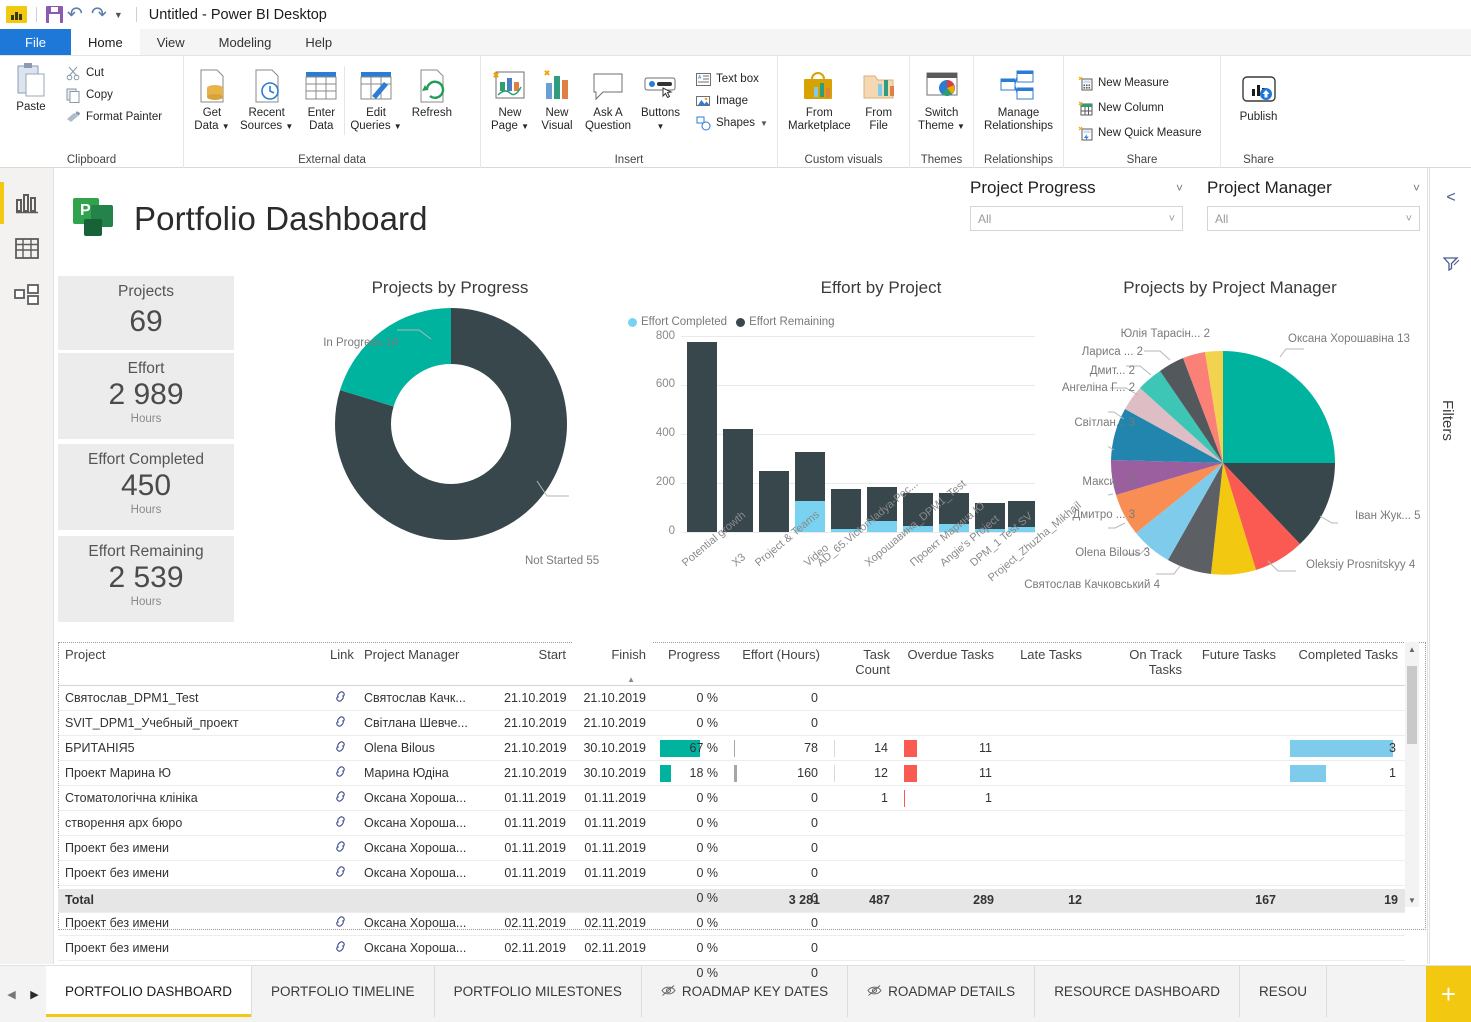 The height and width of the screenshot is (1022, 1471). What do you see at coordinates (343, 991) in the screenshot?
I see `page-tab-portfolio-timeline: PORTFOLIO TIMELINE` at bounding box center [343, 991].